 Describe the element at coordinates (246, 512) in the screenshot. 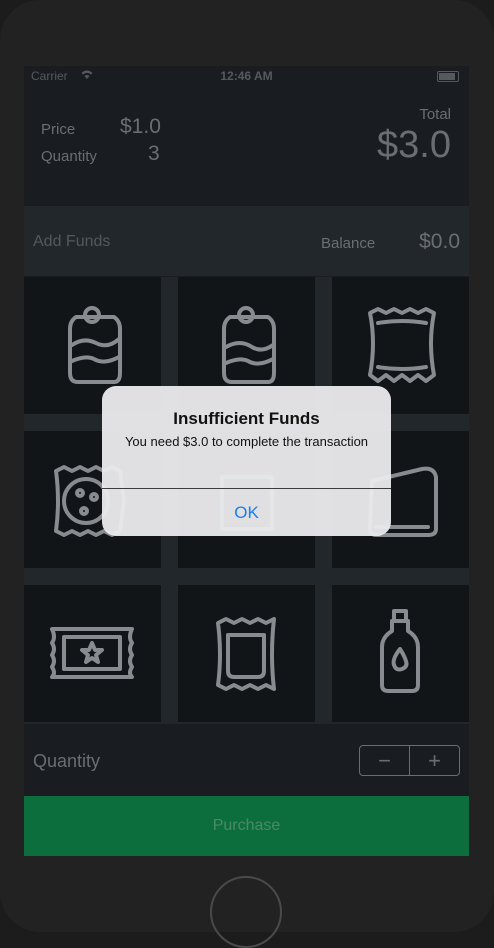

I see `alert-ok-button: OK` at that location.